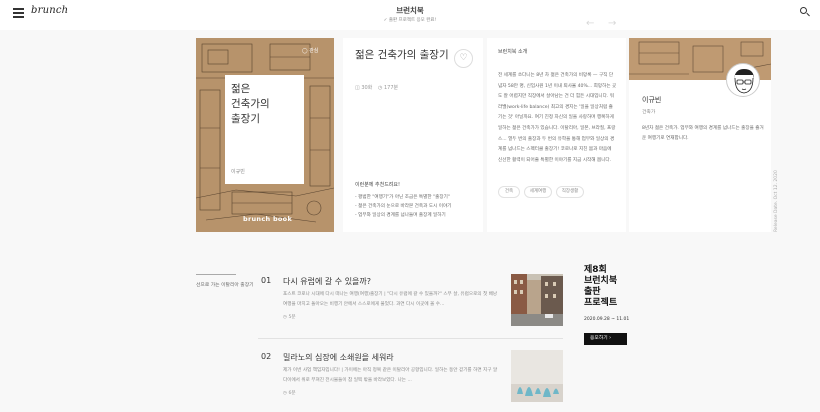  I want to click on next-arrow-icon: →, so click(612, 23).